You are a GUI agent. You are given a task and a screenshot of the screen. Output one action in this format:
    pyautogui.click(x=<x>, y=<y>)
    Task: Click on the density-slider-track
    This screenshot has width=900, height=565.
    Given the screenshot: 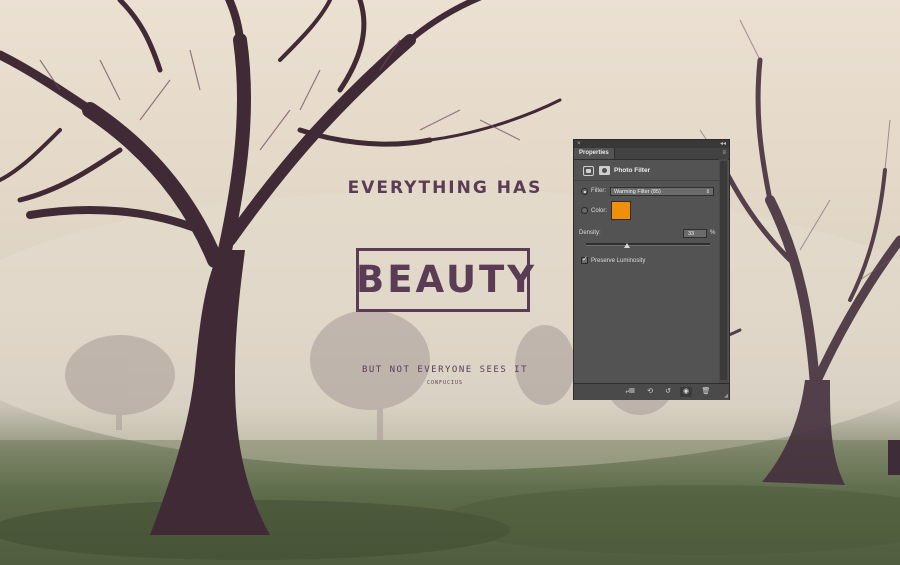 What is the action you would take?
    pyautogui.click(x=648, y=244)
    